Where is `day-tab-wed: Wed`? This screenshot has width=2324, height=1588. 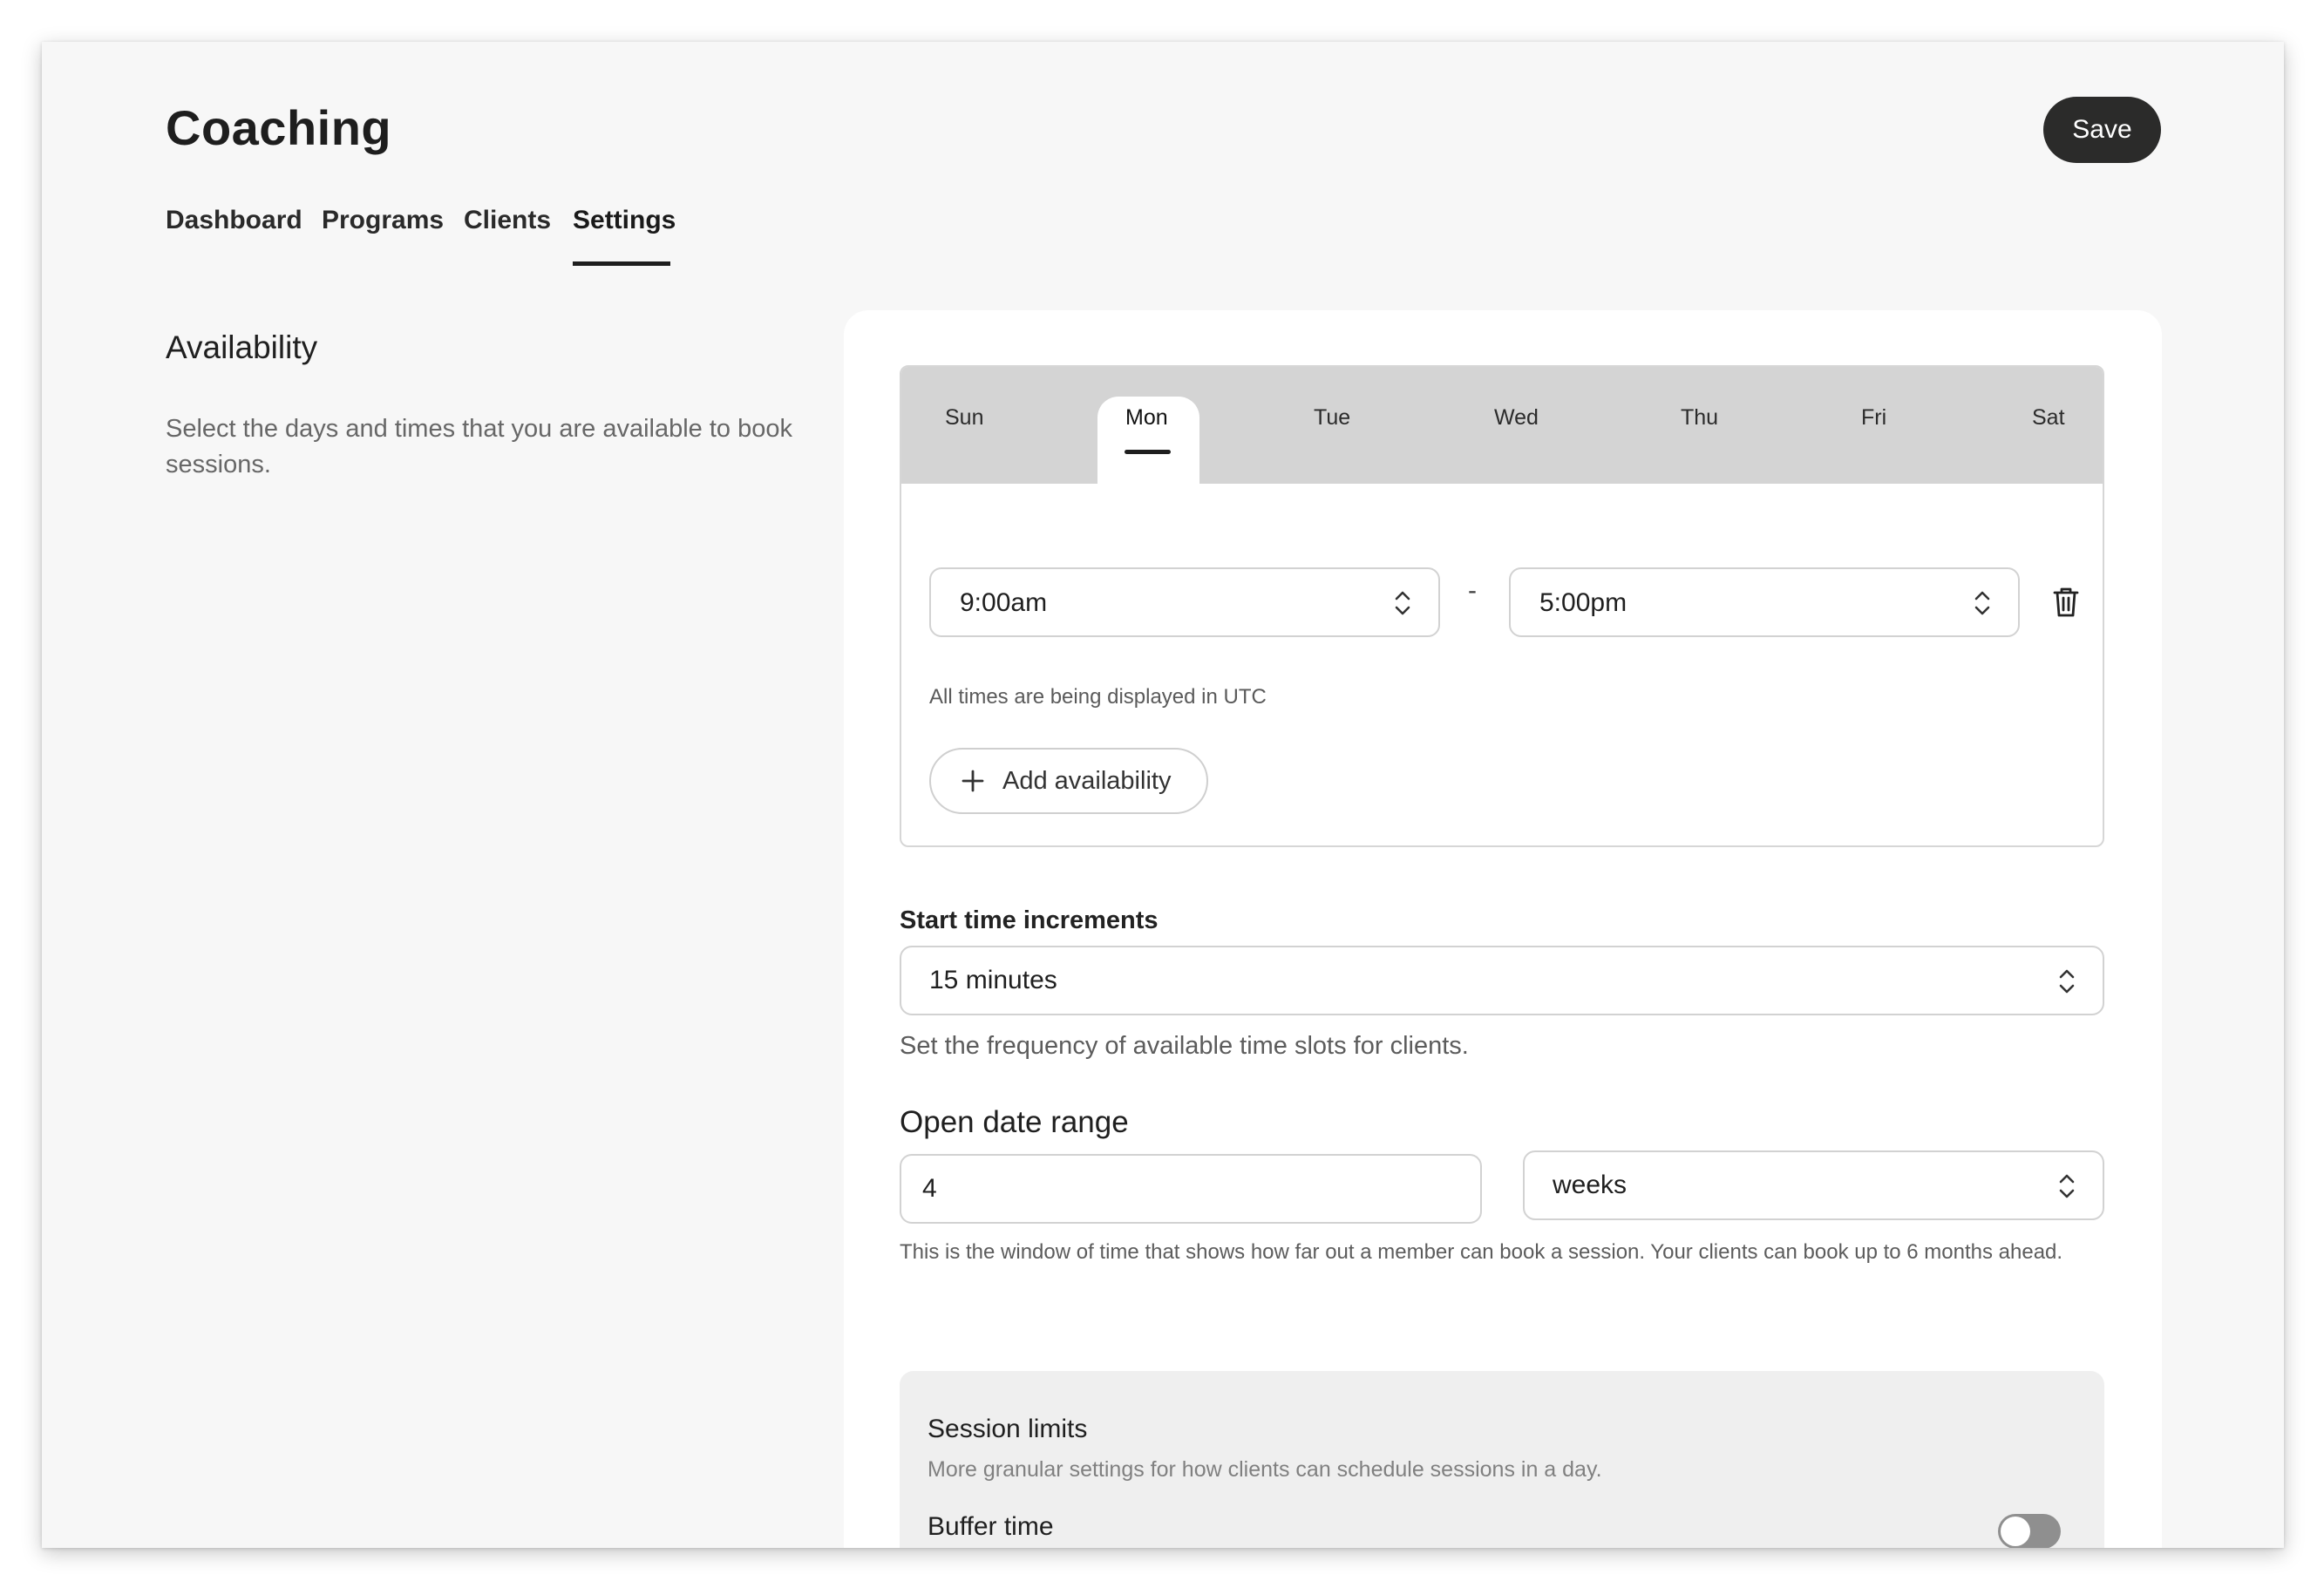 day-tab-wed: Wed is located at coordinates (1516, 418).